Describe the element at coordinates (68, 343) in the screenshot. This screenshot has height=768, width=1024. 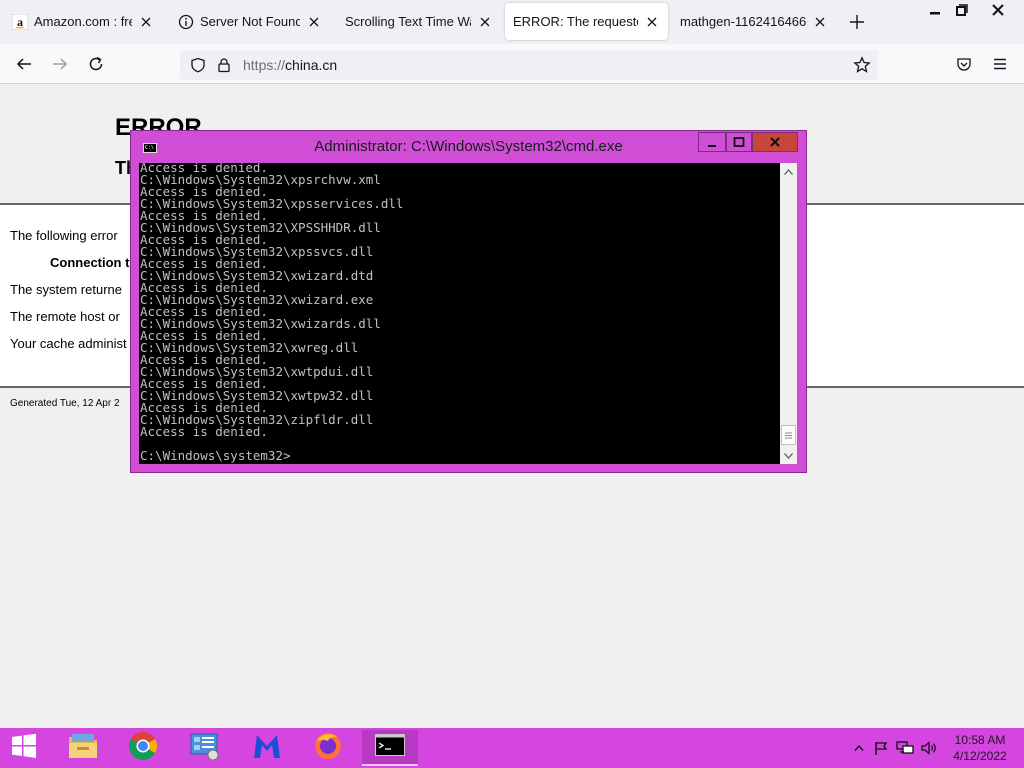
I see `error-line: Your cache administ` at that location.